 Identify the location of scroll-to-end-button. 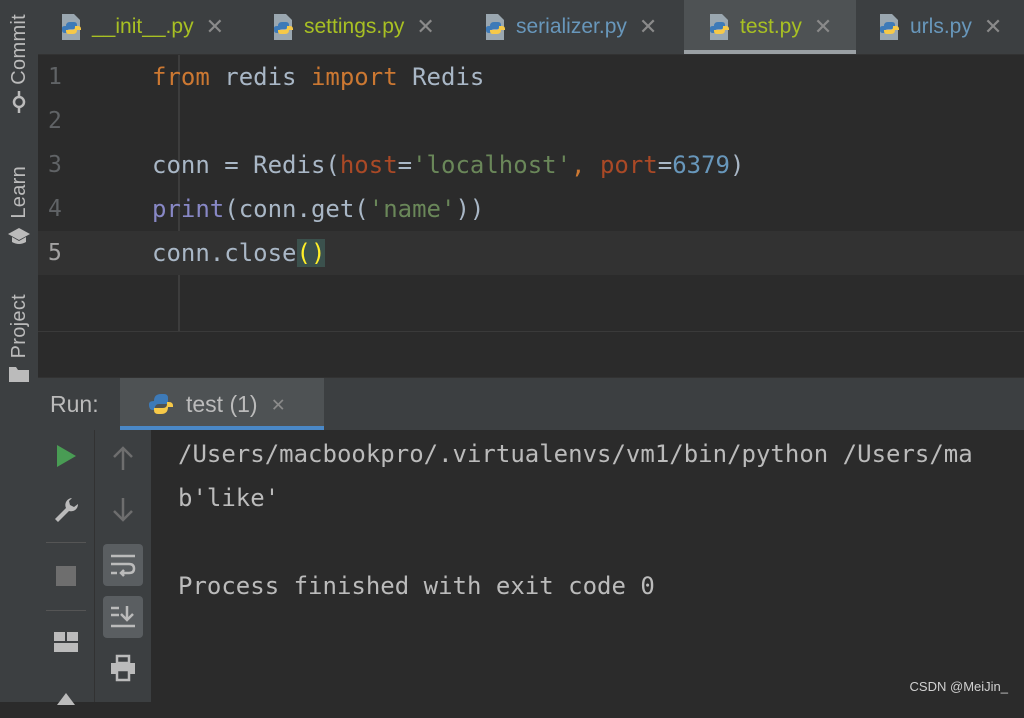
(123, 617).